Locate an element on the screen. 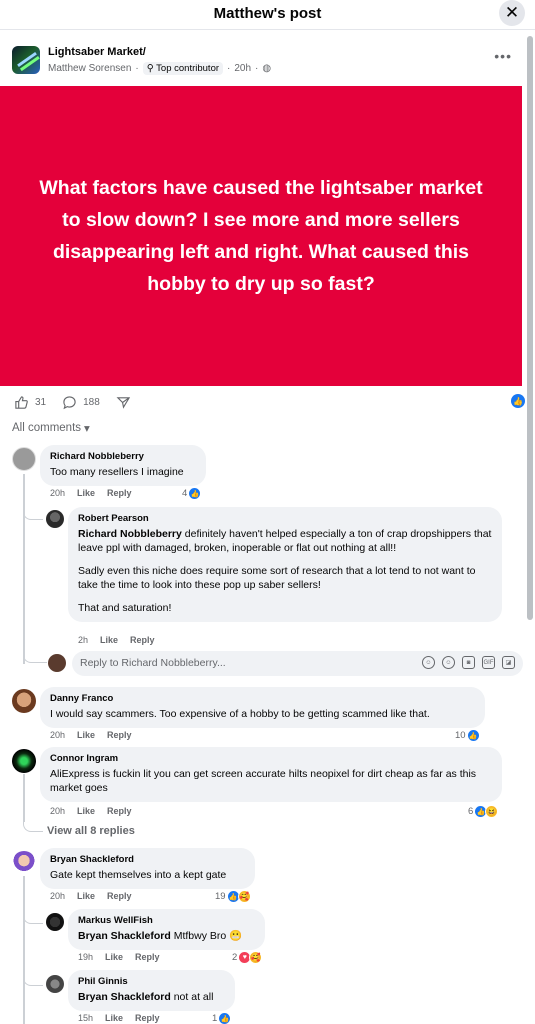  comment-reactions: 2 ♥ 🥰 is located at coordinates (247, 957).